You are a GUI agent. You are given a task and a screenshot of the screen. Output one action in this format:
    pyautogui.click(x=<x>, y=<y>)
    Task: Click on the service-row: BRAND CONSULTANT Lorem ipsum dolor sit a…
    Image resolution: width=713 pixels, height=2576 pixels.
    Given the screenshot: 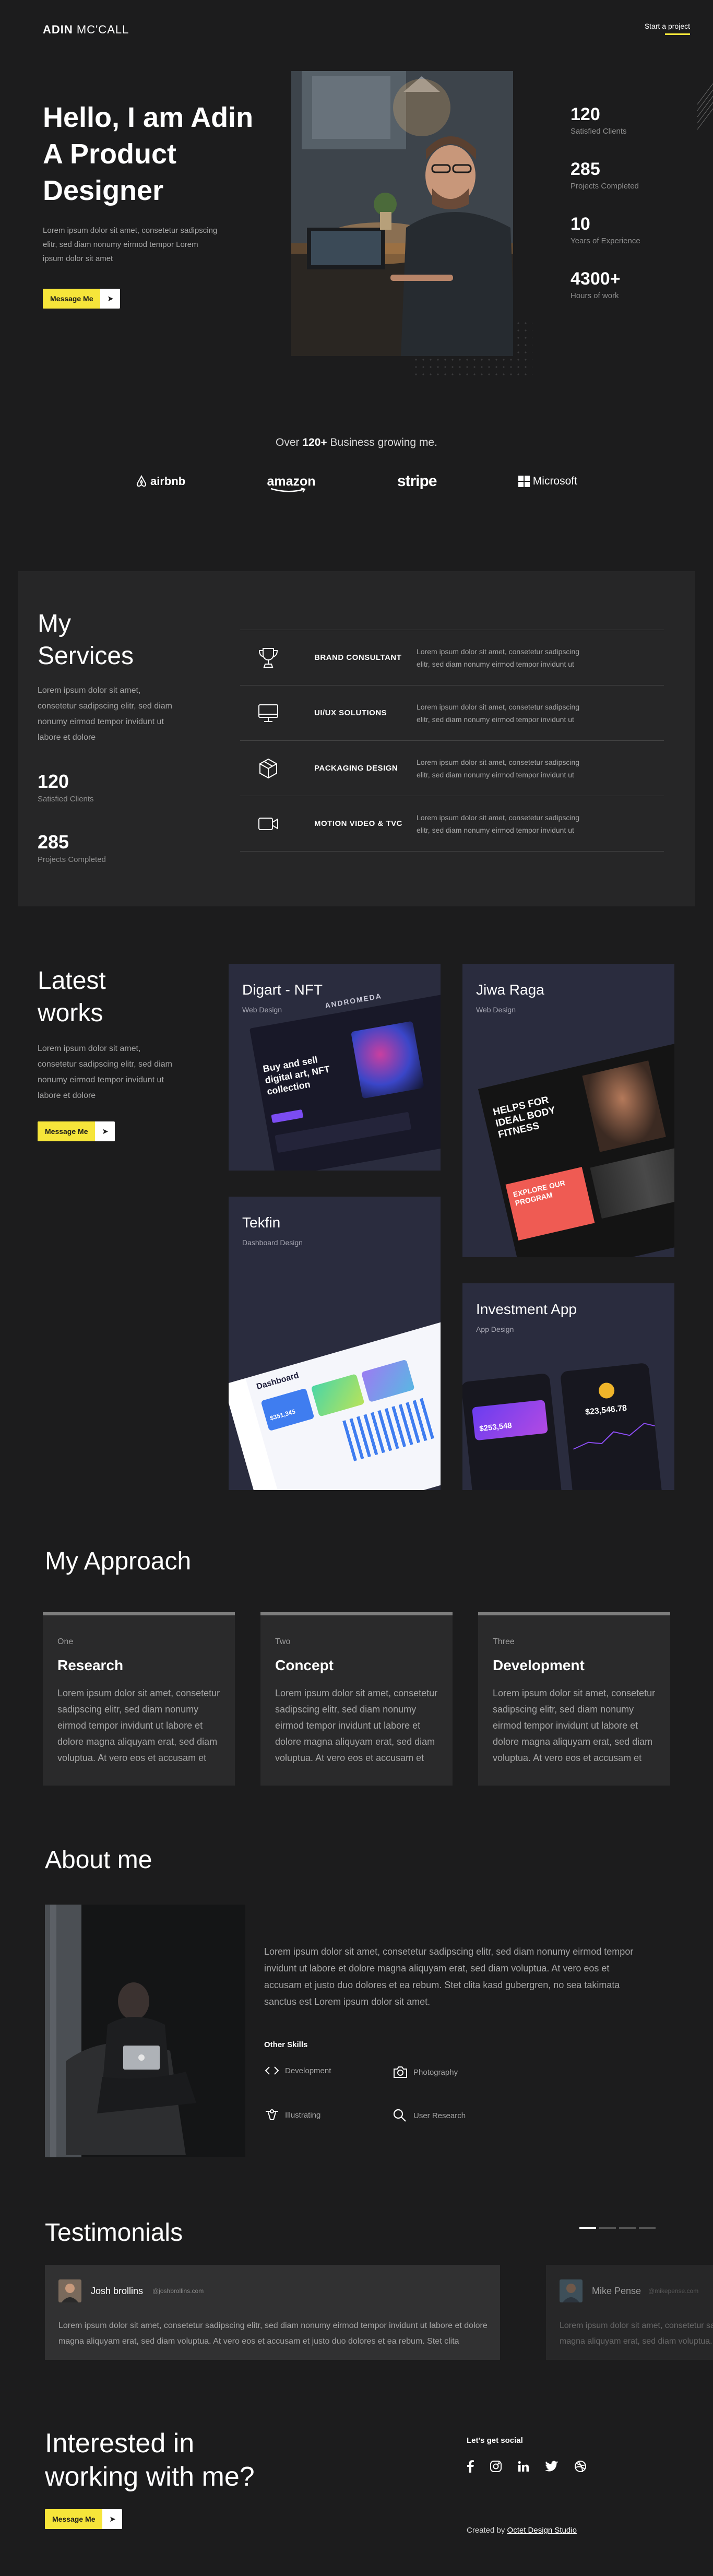 What is the action you would take?
    pyautogui.click(x=452, y=658)
    